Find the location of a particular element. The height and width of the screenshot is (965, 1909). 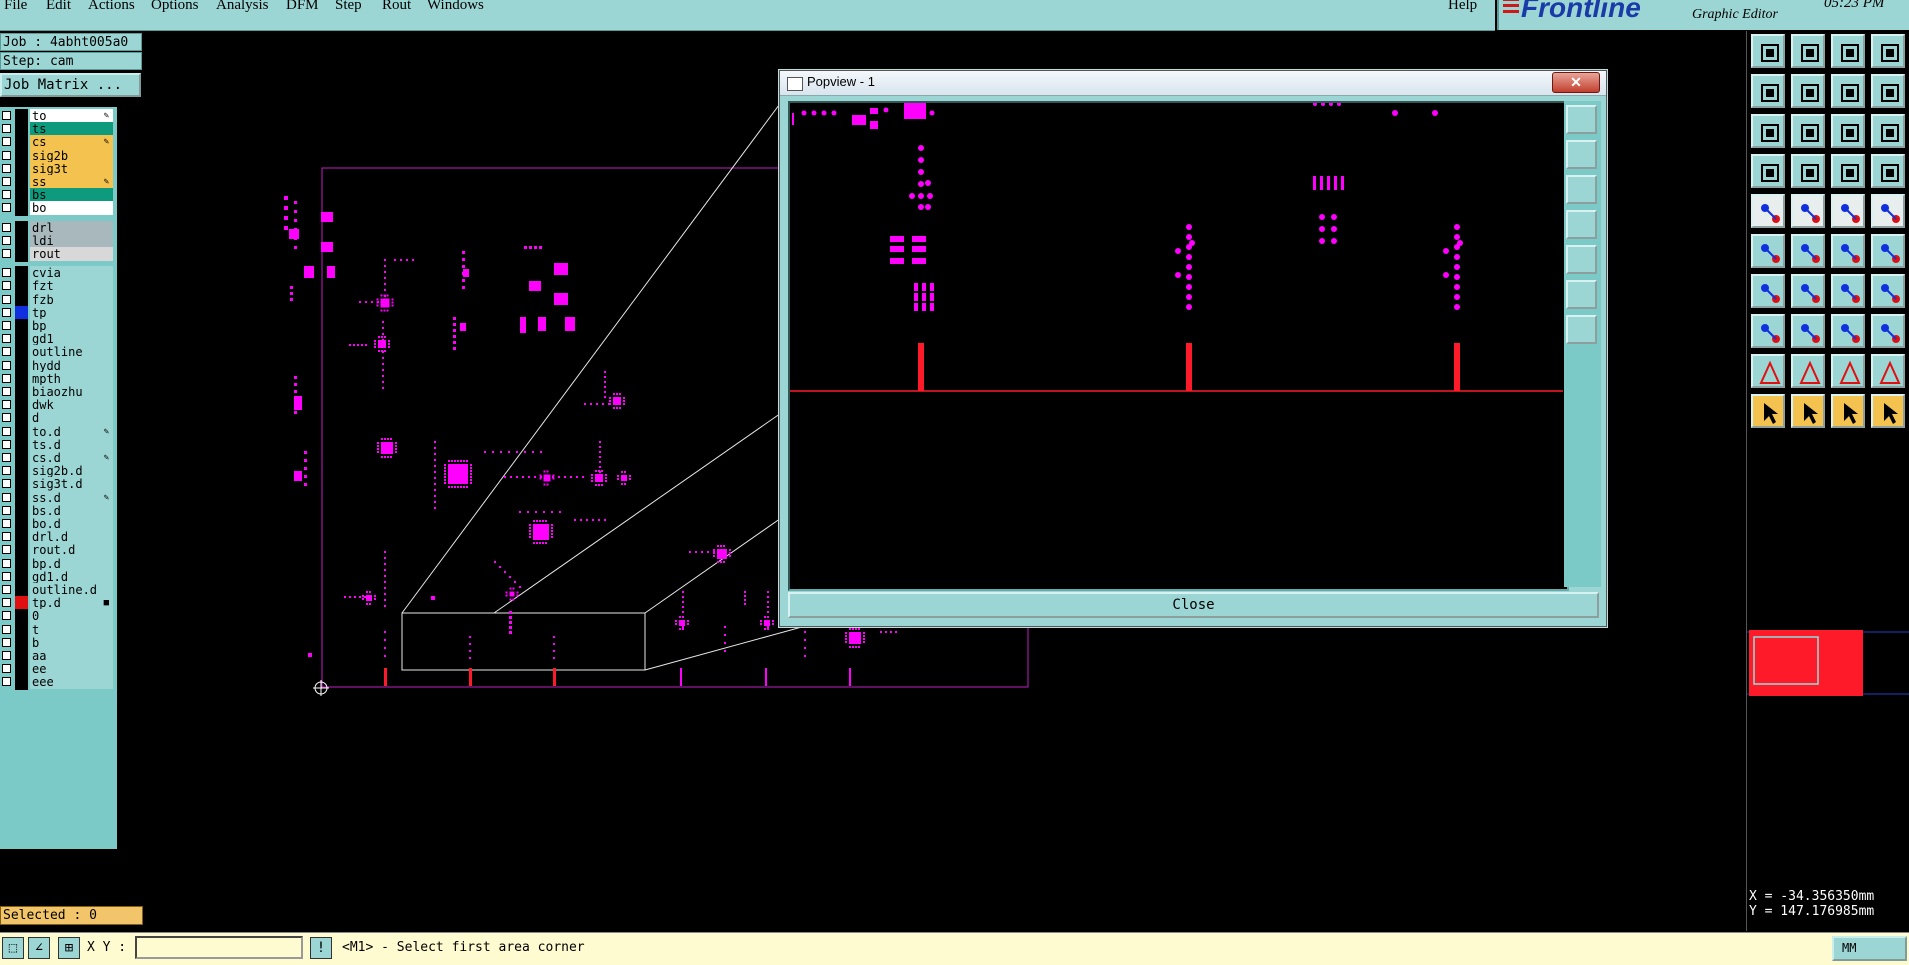

measure-angle-icon: ∠ is located at coordinates (39, 948).